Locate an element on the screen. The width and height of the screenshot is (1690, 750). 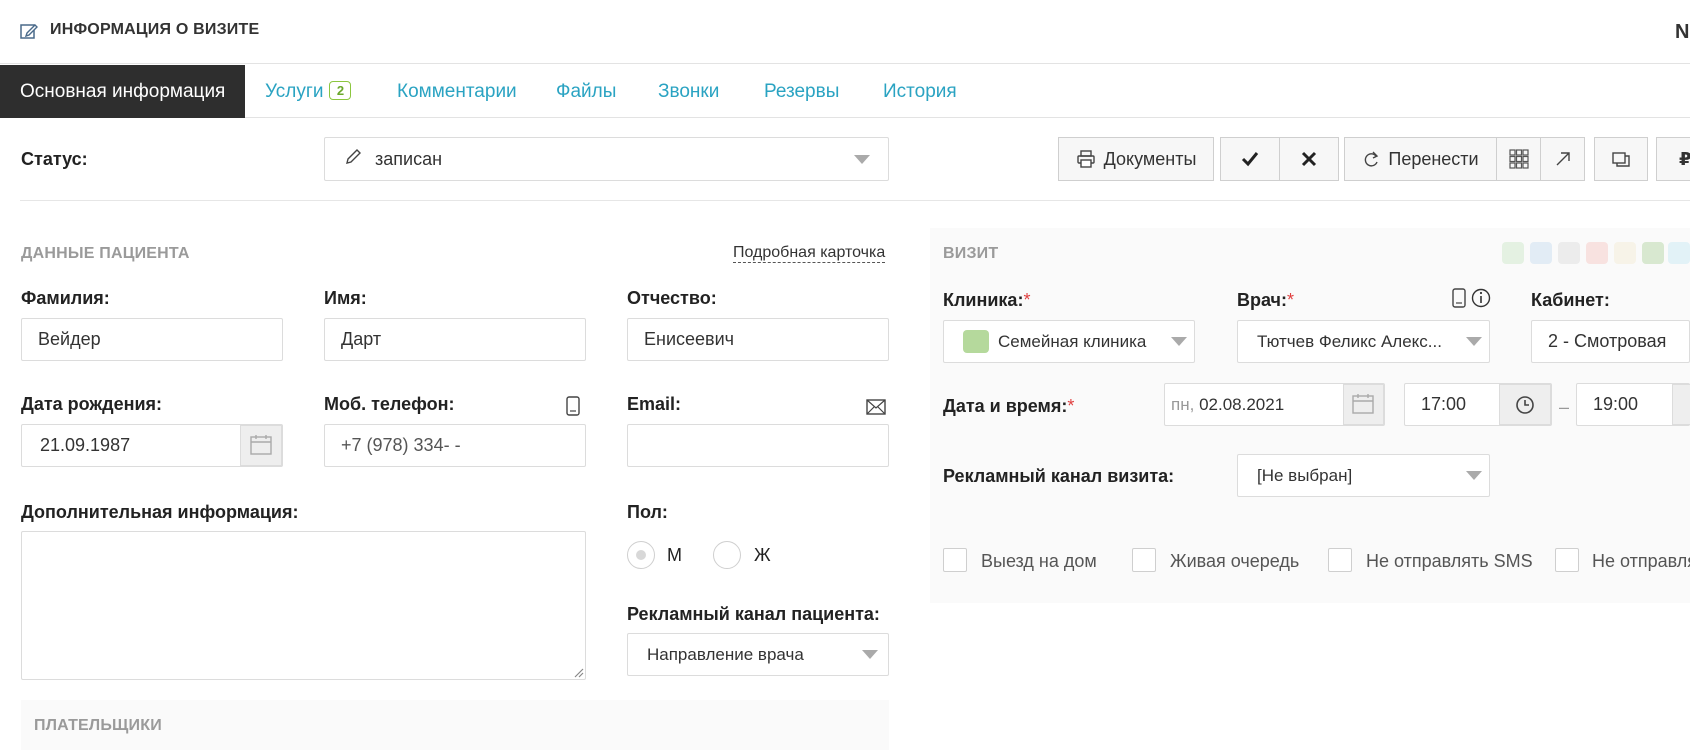
email-input is located at coordinates (758, 445).